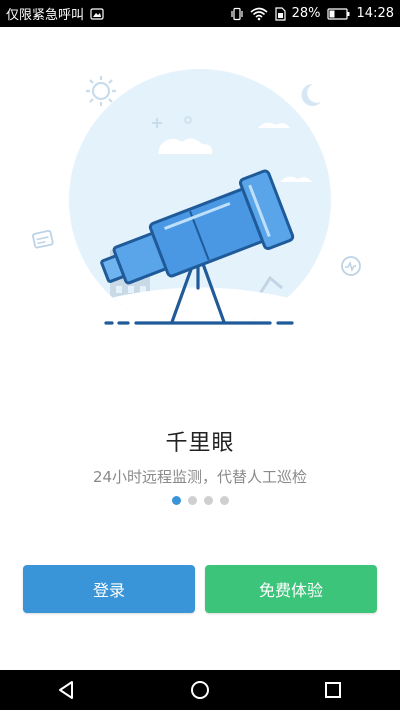 The height and width of the screenshot is (710, 400). What do you see at coordinates (97, 13) in the screenshot?
I see `screenshot-notification-icon` at bounding box center [97, 13].